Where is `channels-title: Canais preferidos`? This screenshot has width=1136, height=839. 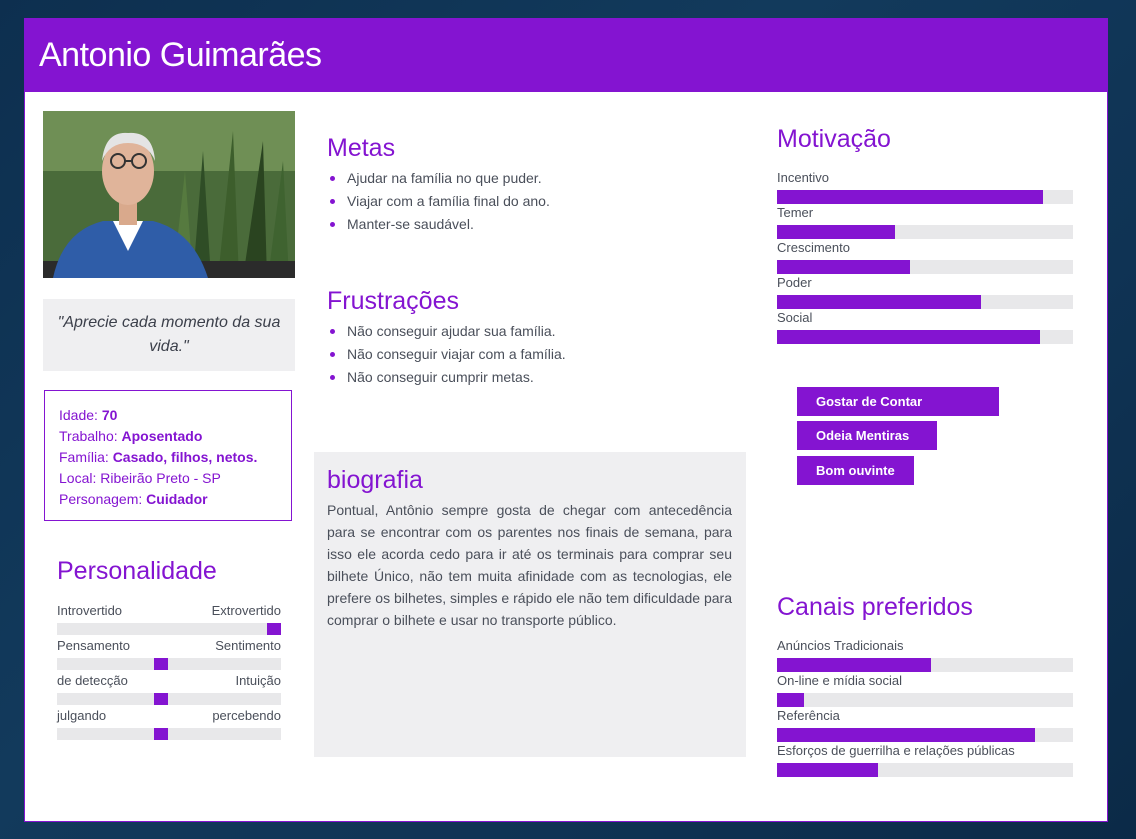
channels-title: Canais preferidos is located at coordinates (875, 607).